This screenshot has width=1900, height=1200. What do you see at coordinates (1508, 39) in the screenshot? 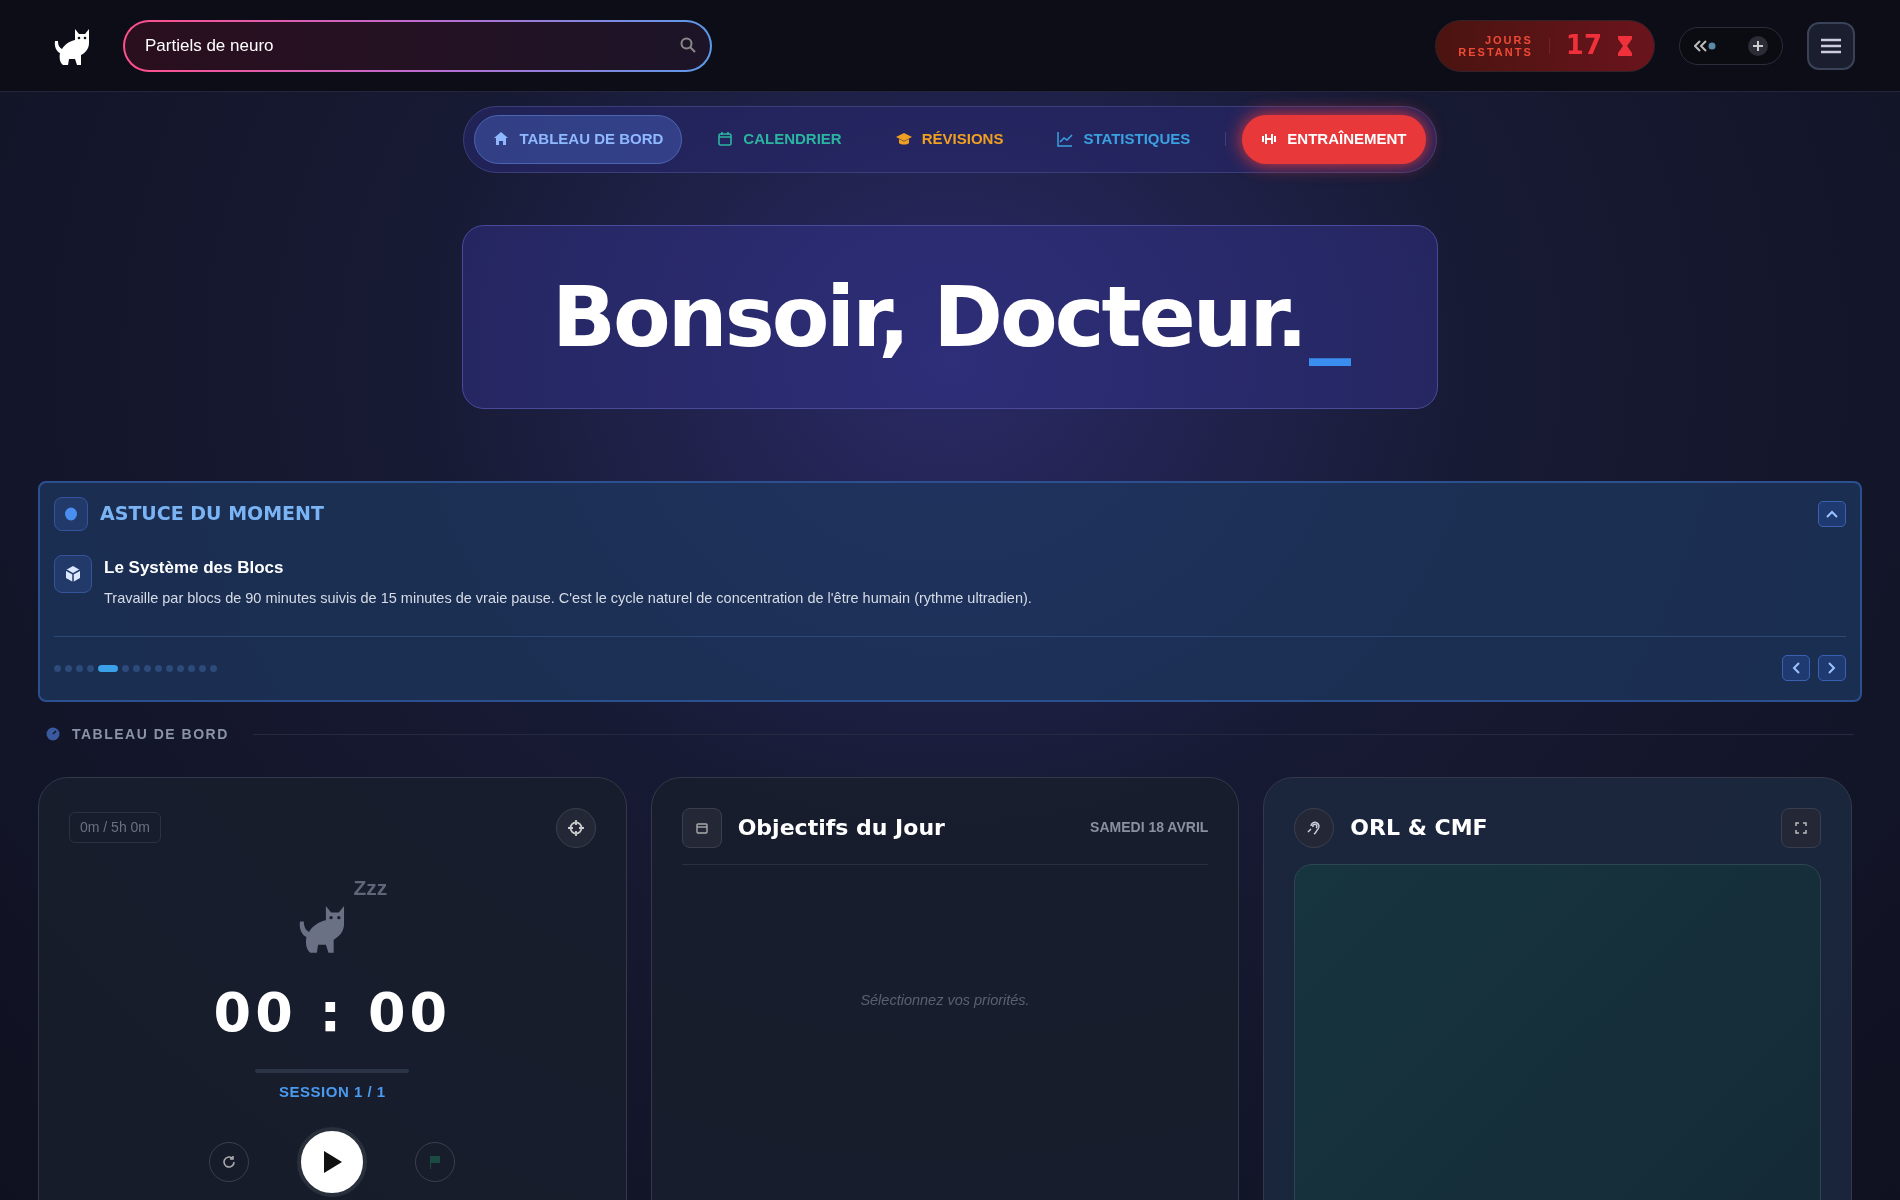
I see `days-label: JOURS` at bounding box center [1508, 39].